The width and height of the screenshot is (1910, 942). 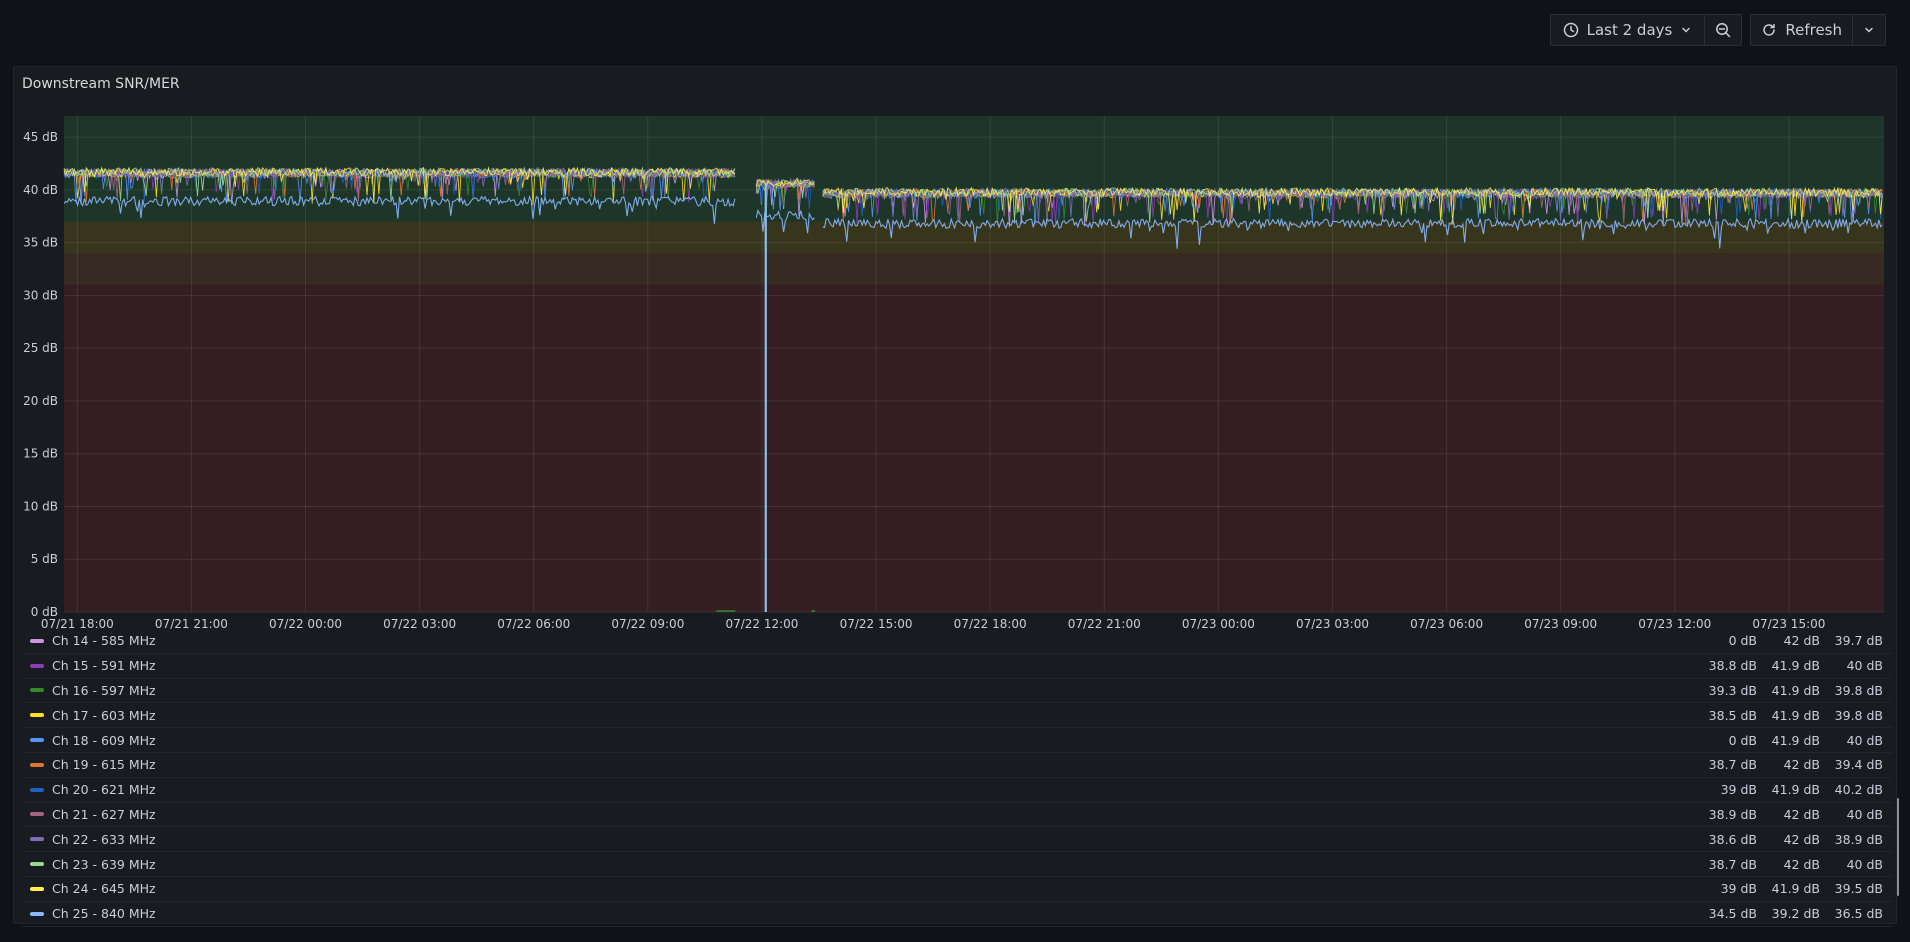 What do you see at coordinates (1732, 715) in the screenshot?
I see `legend-min-value: 38.5 dB` at bounding box center [1732, 715].